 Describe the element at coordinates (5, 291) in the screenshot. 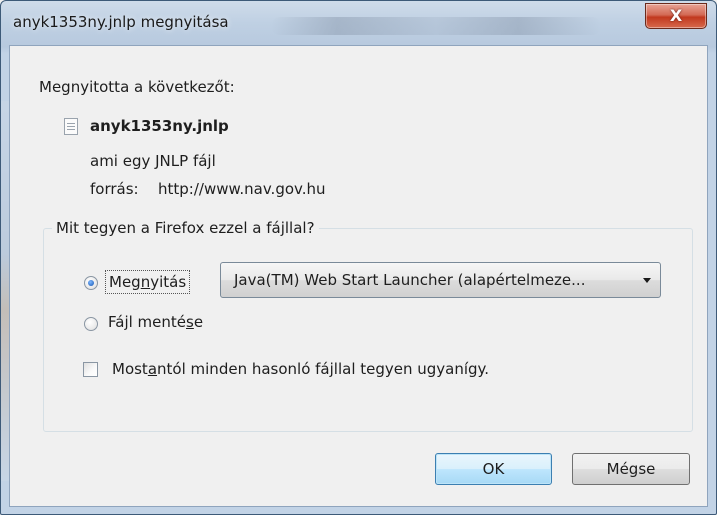

I see `background-window-edge` at that location.